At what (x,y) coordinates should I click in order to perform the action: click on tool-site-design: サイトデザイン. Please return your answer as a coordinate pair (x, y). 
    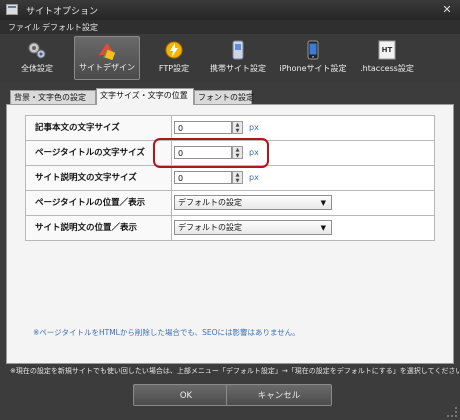
    Looking at the image, I should click on (107, 58).